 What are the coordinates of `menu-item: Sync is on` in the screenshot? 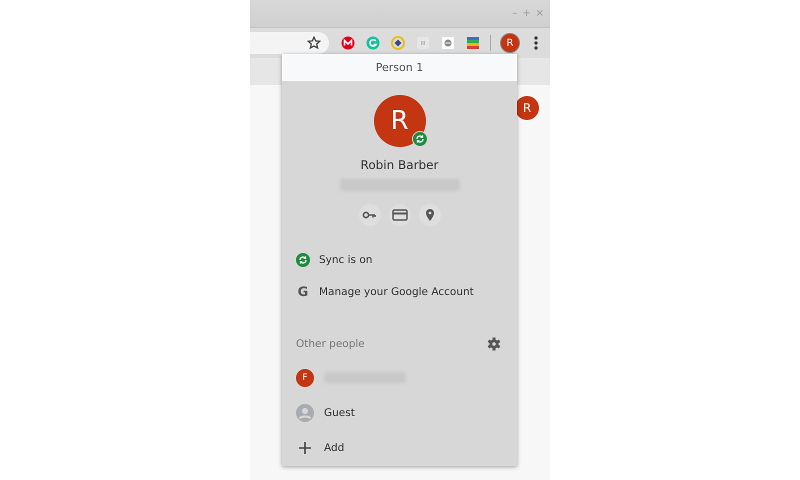 It's located at (399, 260).